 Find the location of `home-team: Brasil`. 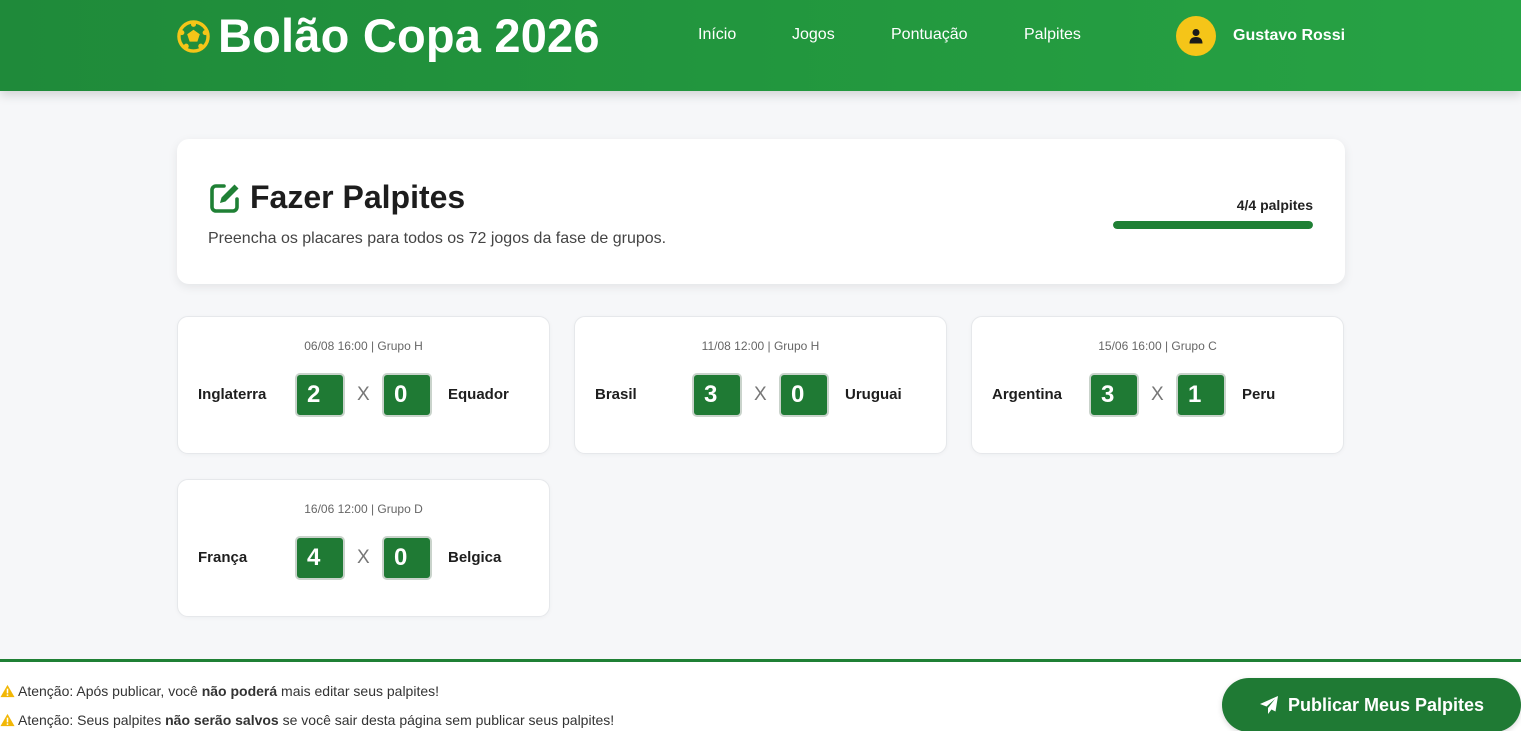

home-team: Brasil is located at coordinates (616, 394).